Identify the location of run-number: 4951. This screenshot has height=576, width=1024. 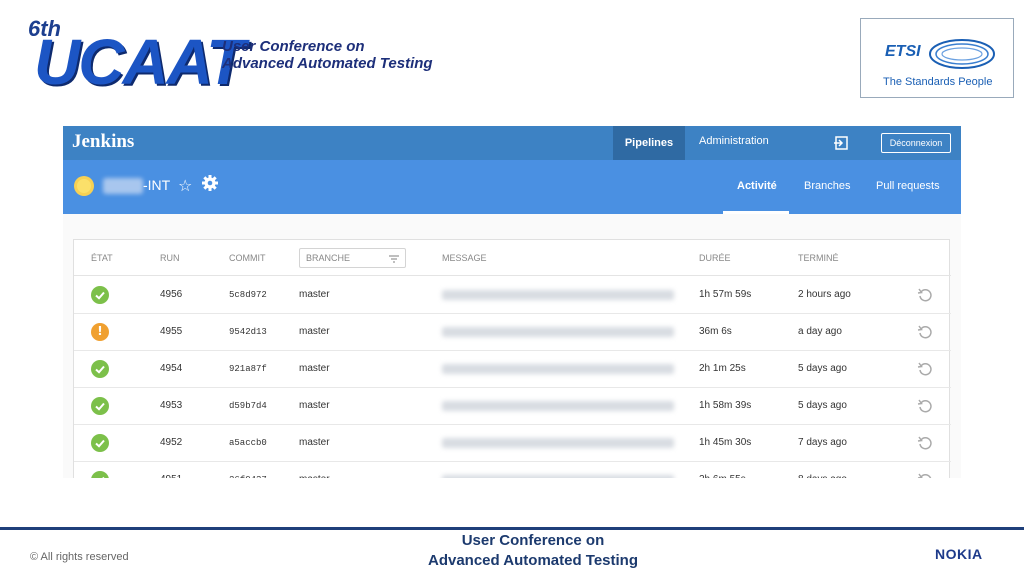
(171, 476).